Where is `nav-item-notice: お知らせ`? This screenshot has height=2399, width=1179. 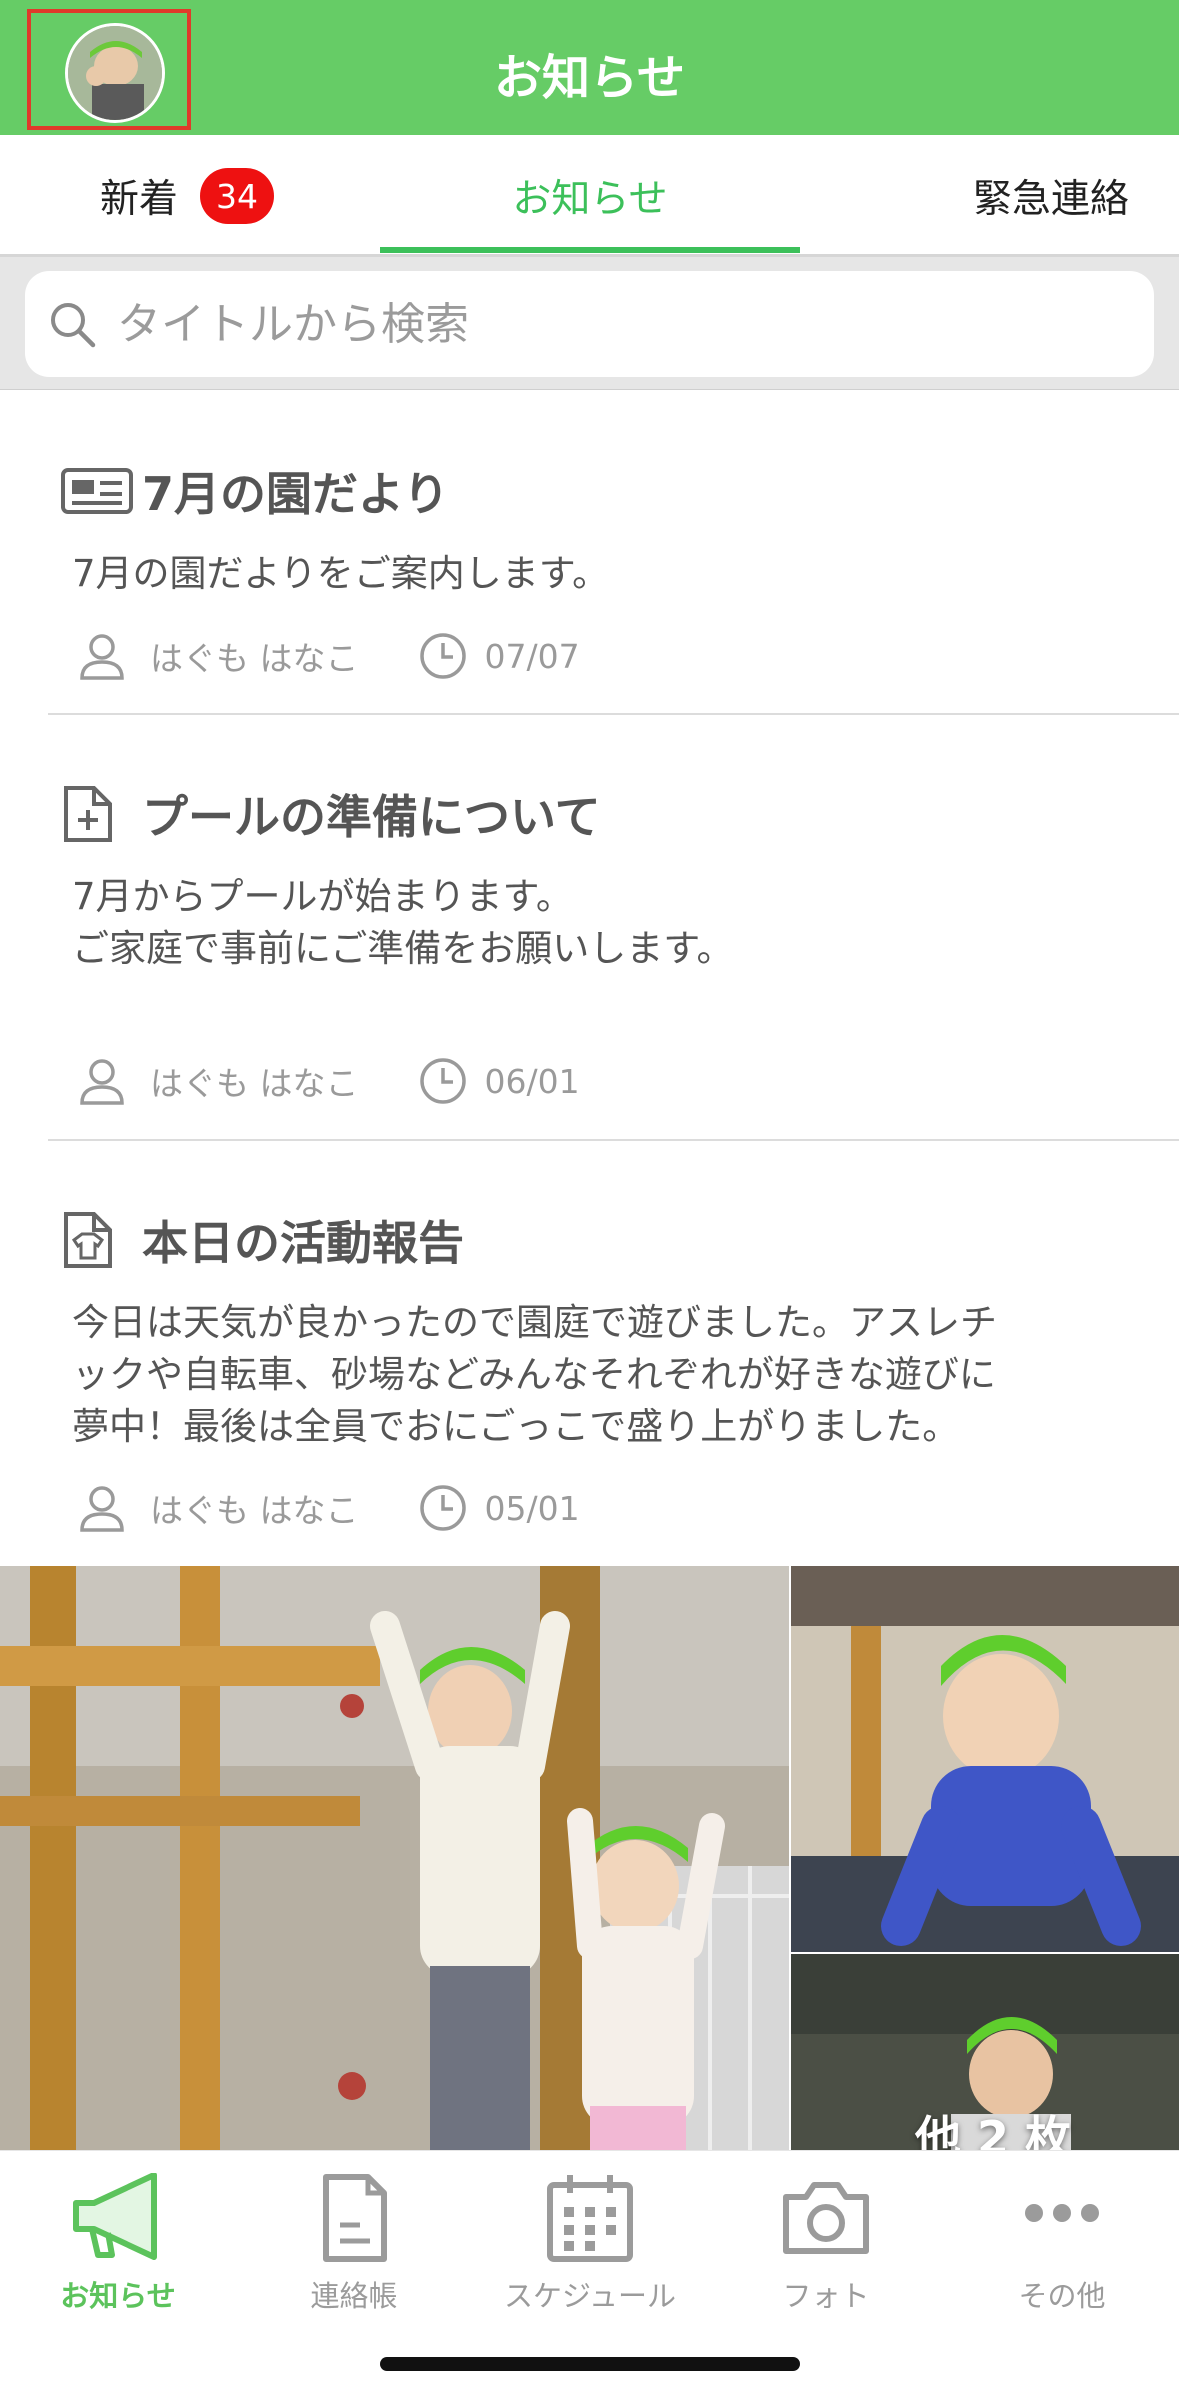 nav-item-notice: お知らせ is located at coordinates (118, 2240).